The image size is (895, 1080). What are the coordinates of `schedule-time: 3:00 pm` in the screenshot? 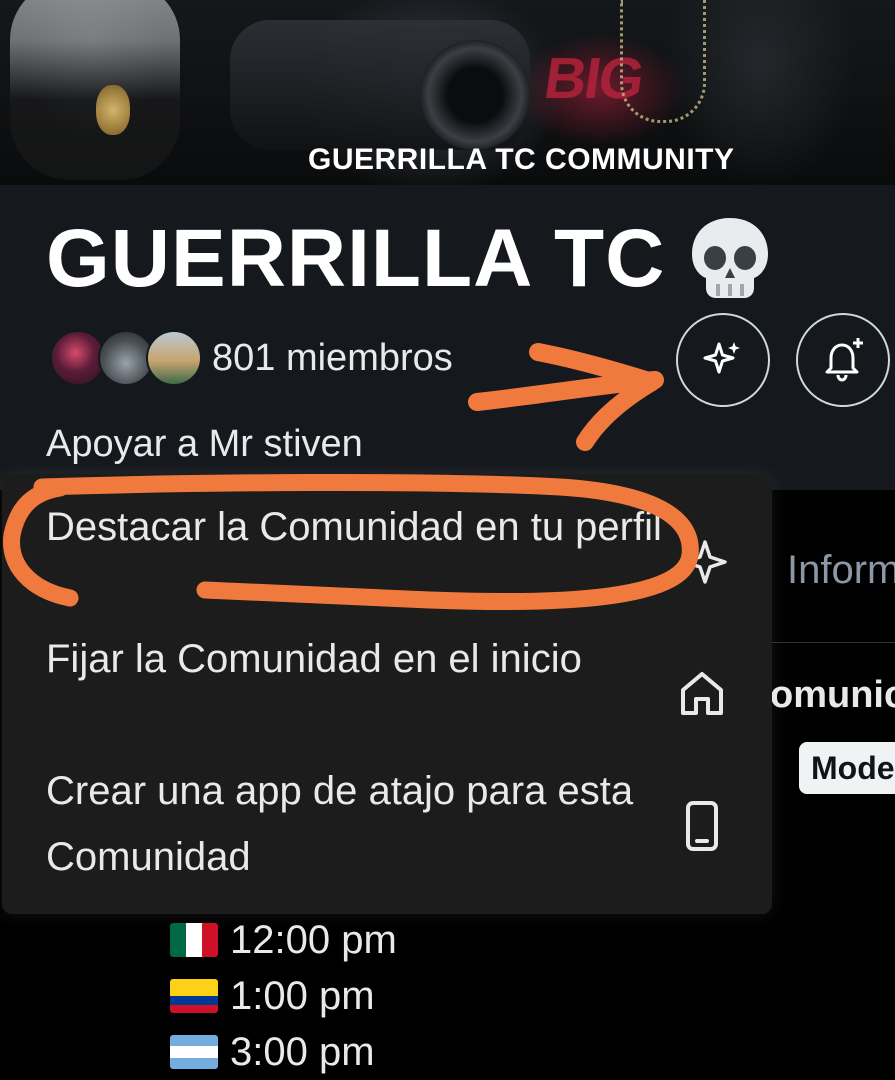 It's located at (302, 1051).